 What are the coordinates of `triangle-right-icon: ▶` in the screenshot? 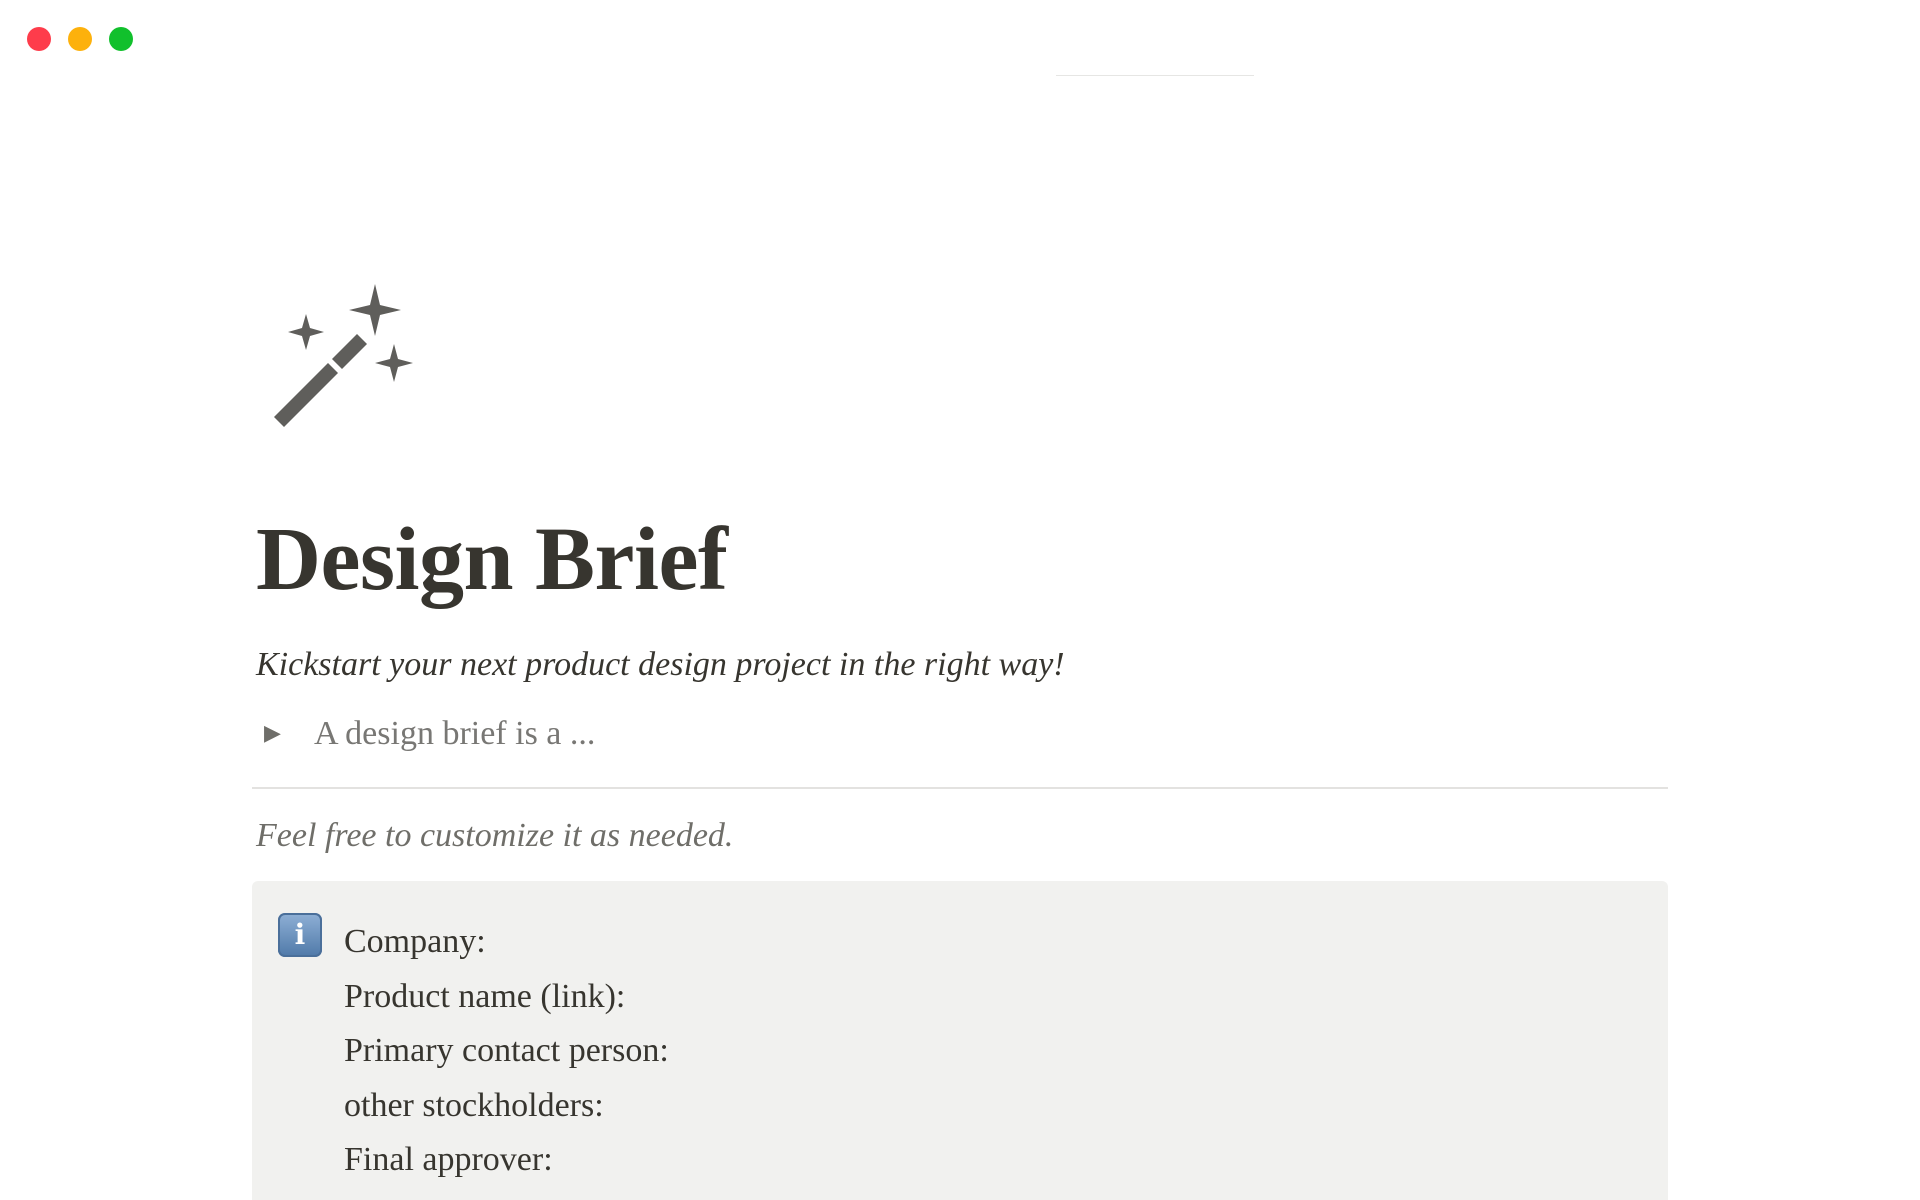 It's located at (278, 734).